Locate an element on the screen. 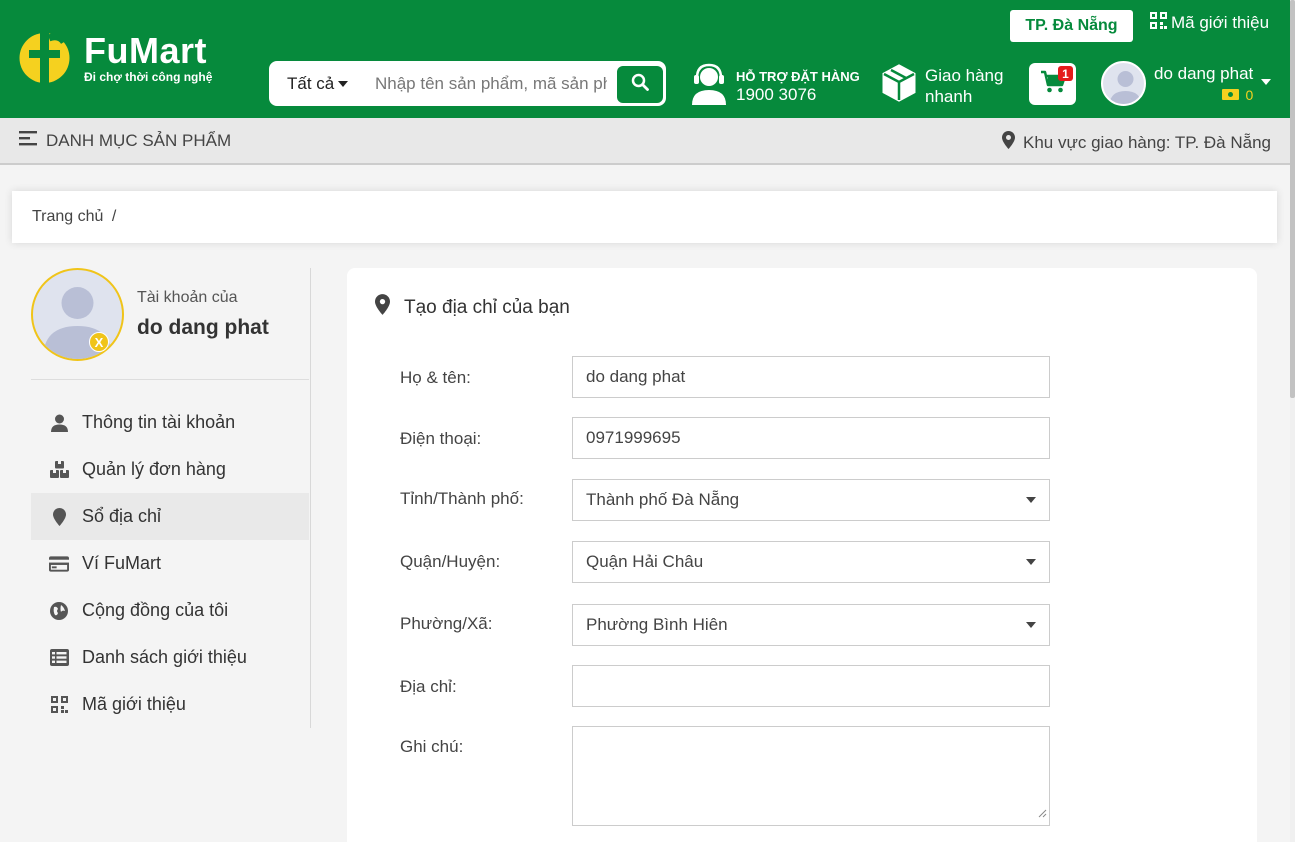 The image size is (1295, 842). money-icon is located at coordinates (1231, 95).